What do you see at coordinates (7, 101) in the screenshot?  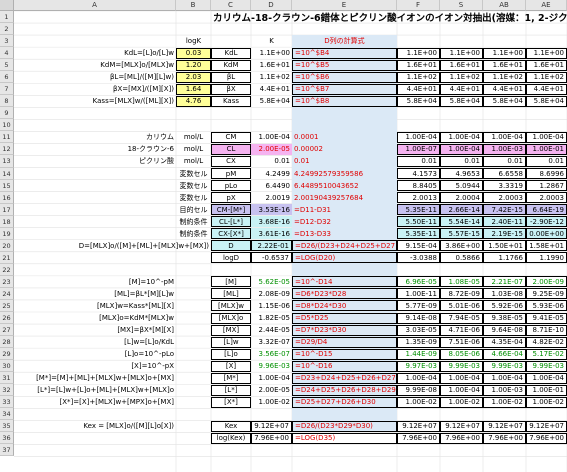 I see `row-header: 8` at bounding box center [7, 101].